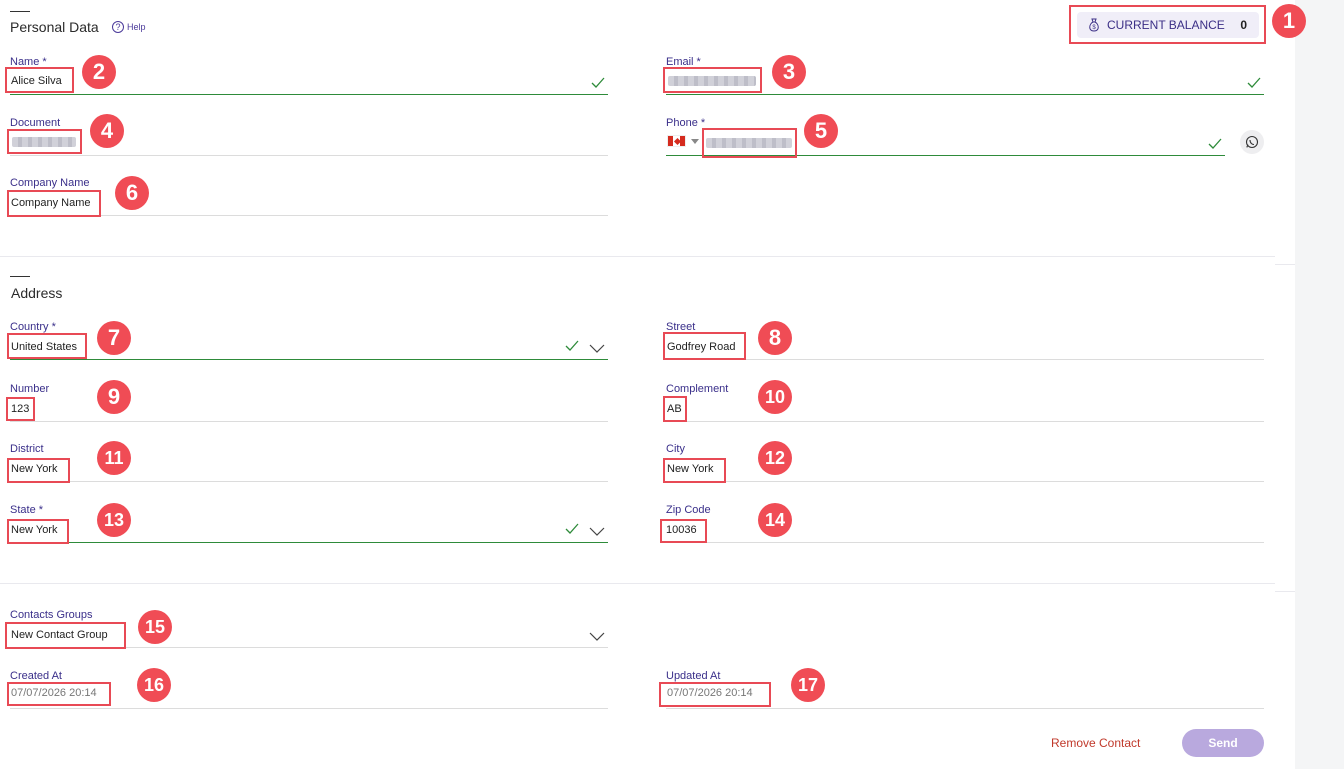 The height and width of the screenshot is (769, 1344). Describe the element at coordinates (965, 421) in the screenshot. I see `complement-underline` at that location.